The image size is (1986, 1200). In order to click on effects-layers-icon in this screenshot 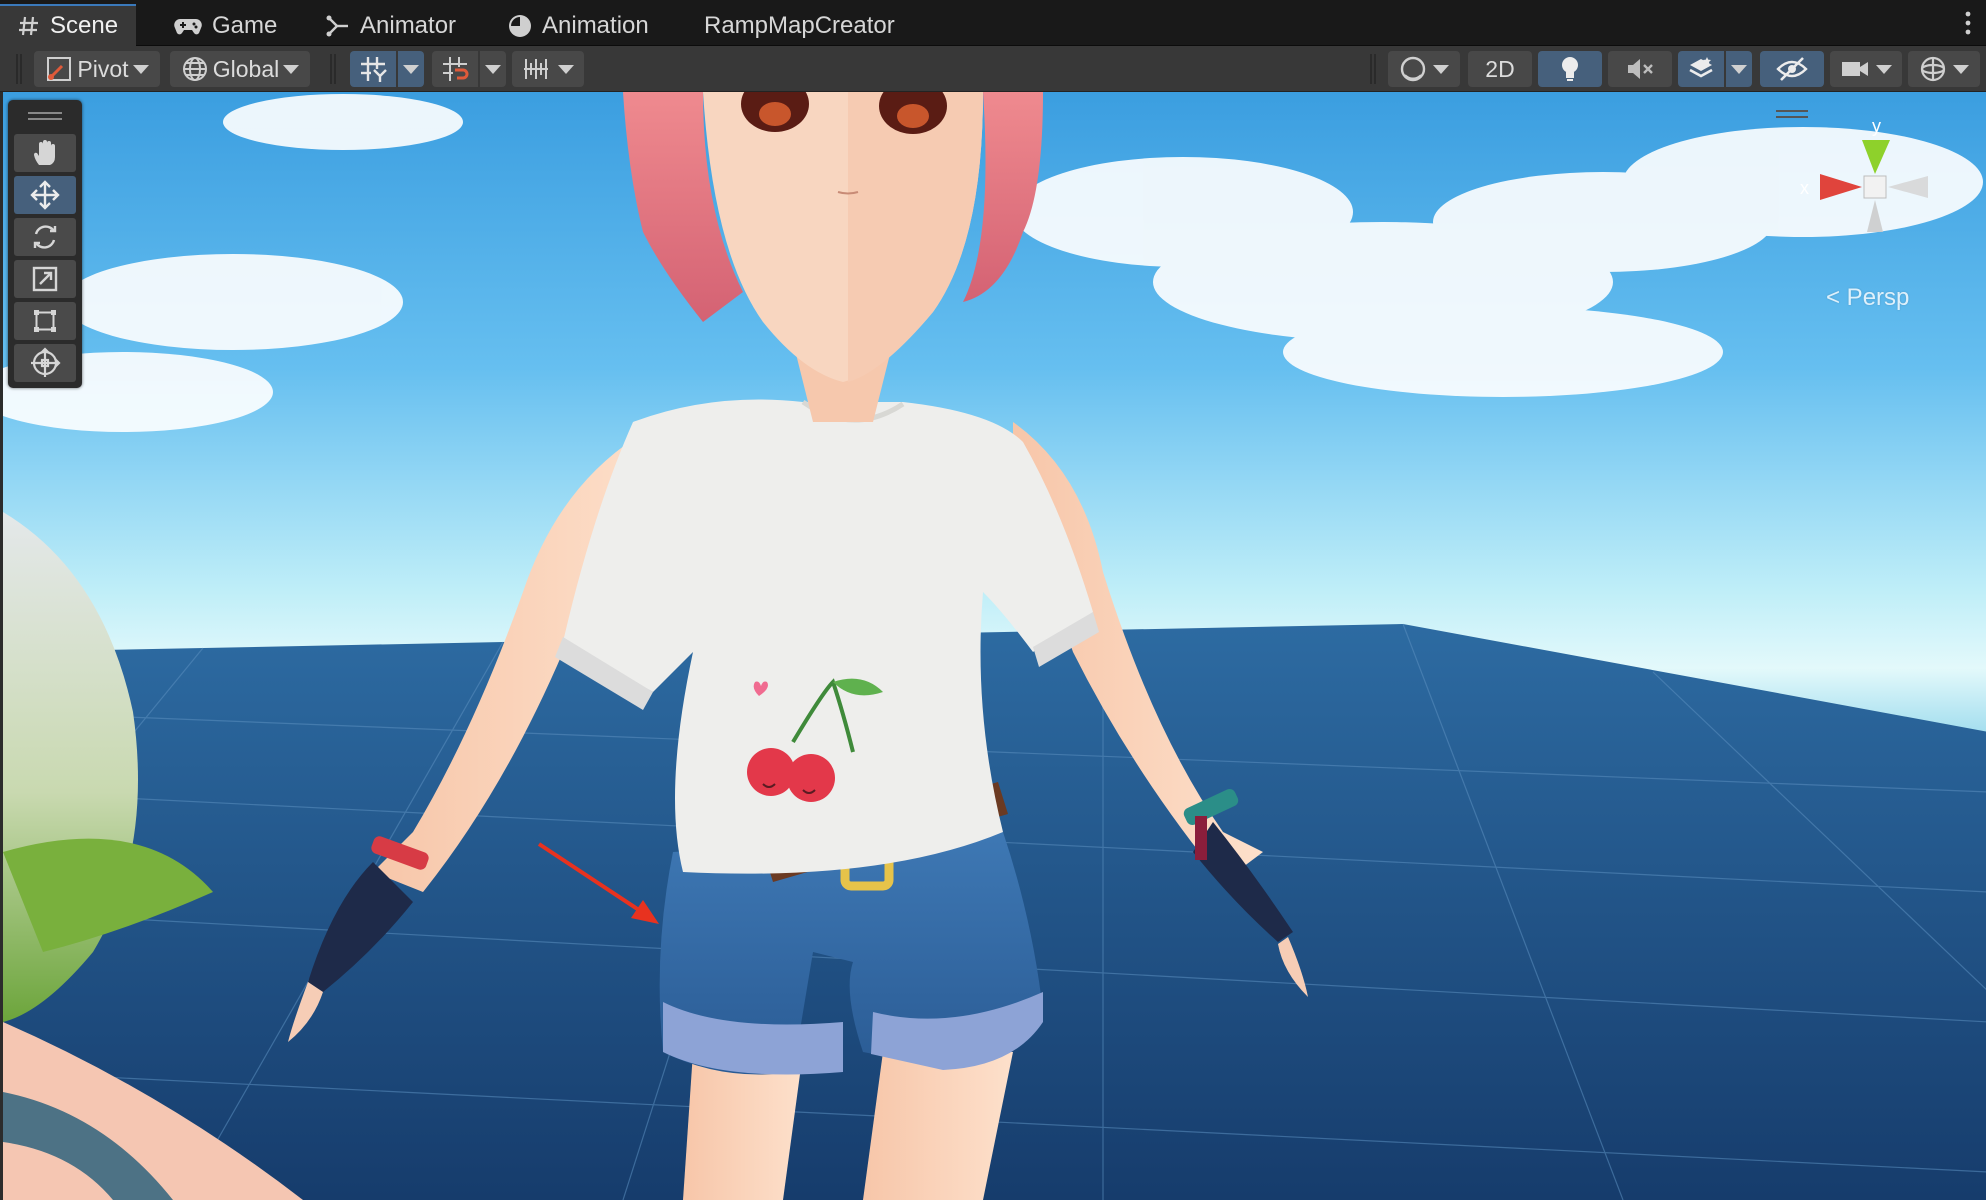, I will do `click(1701, 67)`.